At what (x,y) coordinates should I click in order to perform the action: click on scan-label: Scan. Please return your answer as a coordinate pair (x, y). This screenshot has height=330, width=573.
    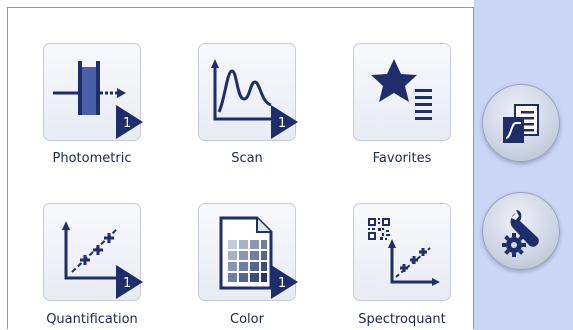
    Looking at the image, I should click on (247, 158).